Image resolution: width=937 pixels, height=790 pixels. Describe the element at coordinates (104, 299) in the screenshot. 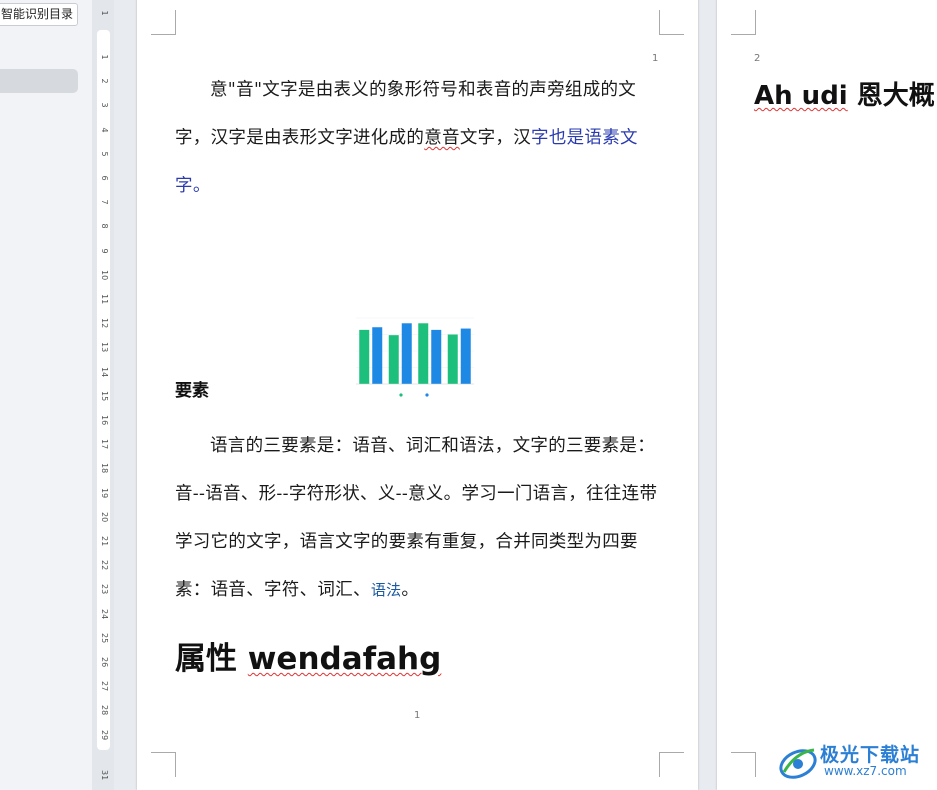

I see `ruler-number: 11` at that location.